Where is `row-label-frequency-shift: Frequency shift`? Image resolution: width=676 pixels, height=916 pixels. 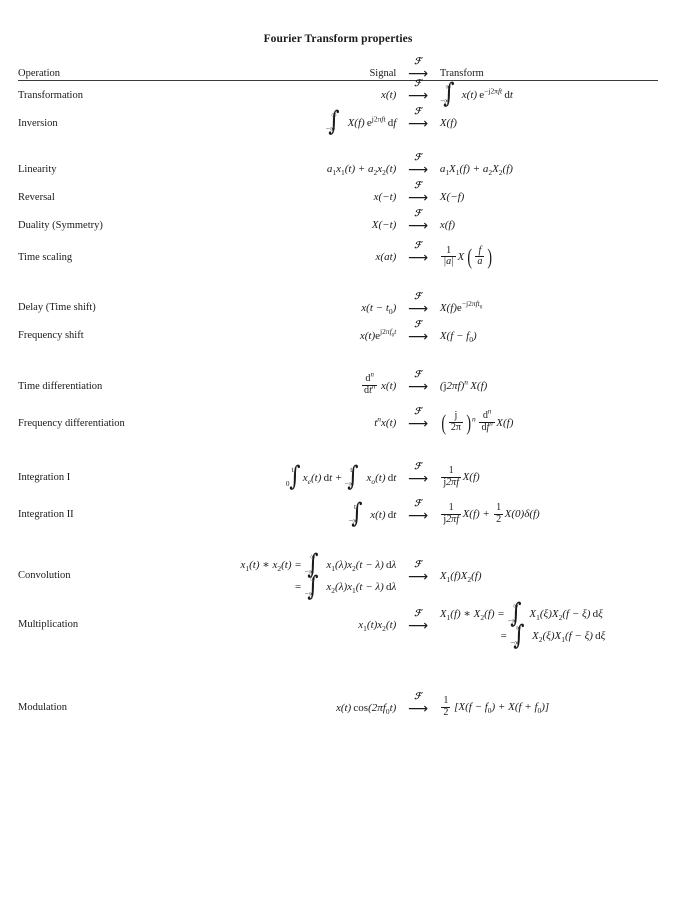
row-label-frequency-shift: Frequency shift is located at coordinates (51, 336).